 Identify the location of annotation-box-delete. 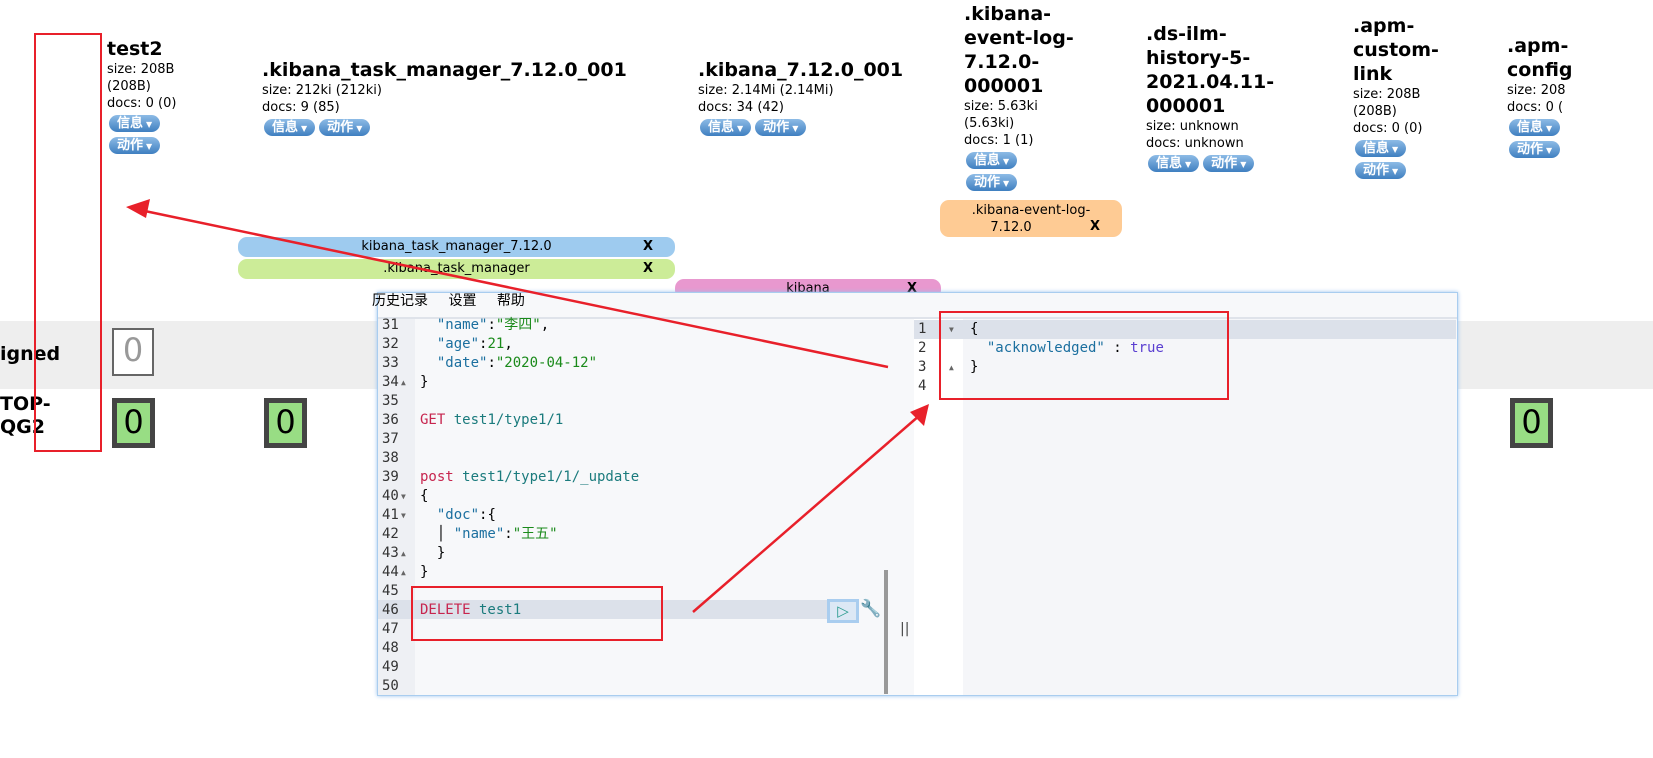
(537, 613).